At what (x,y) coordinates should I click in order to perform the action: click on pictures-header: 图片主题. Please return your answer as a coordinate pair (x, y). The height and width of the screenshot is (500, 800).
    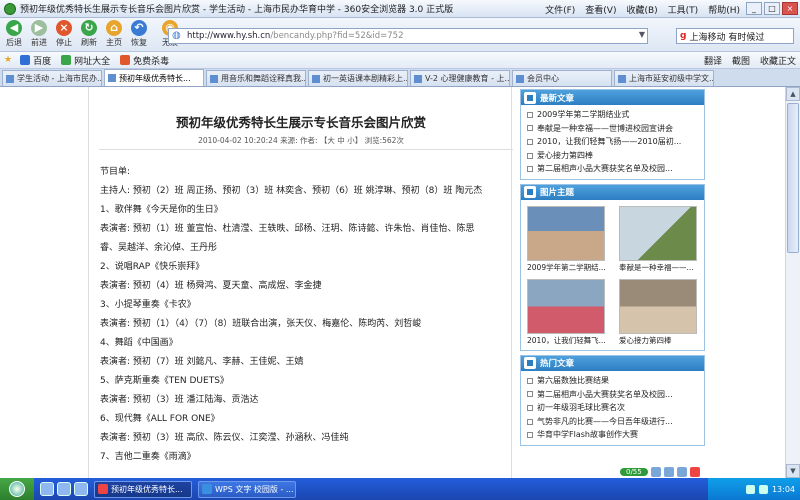
    Looking at the image, I should click on (557, 193).